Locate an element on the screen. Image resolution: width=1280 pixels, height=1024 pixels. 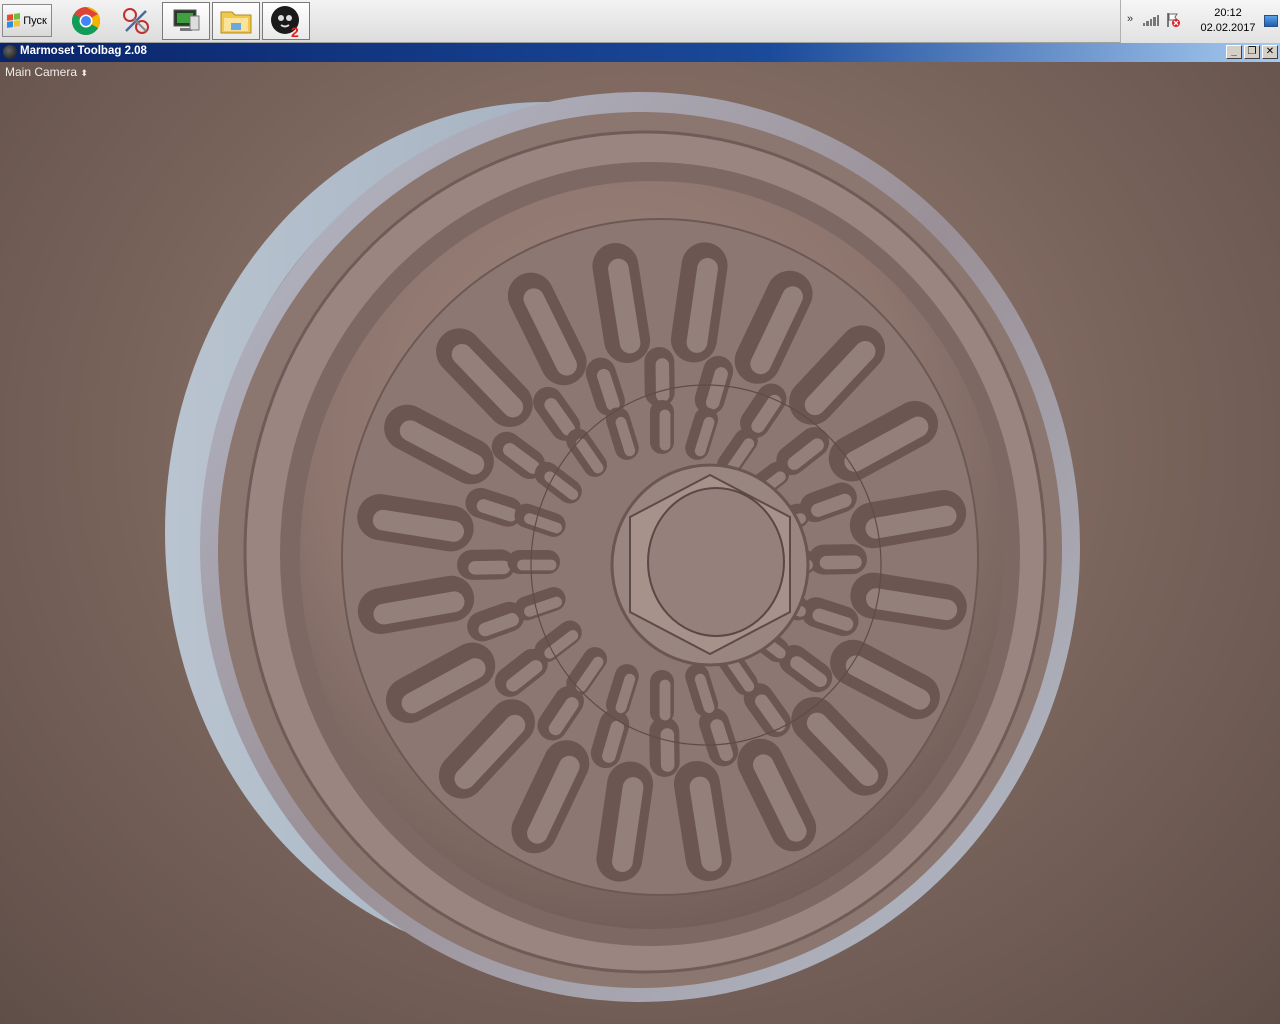
network-signal-icon is located at coordinates (1151, 20).